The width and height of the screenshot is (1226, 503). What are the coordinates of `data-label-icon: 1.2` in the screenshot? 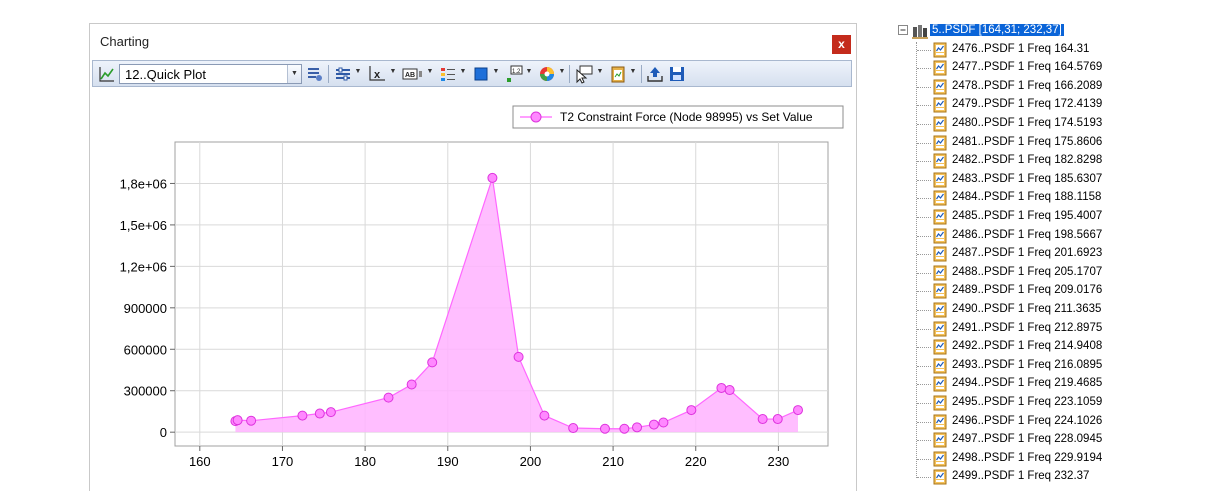 It's located at (514, 74).